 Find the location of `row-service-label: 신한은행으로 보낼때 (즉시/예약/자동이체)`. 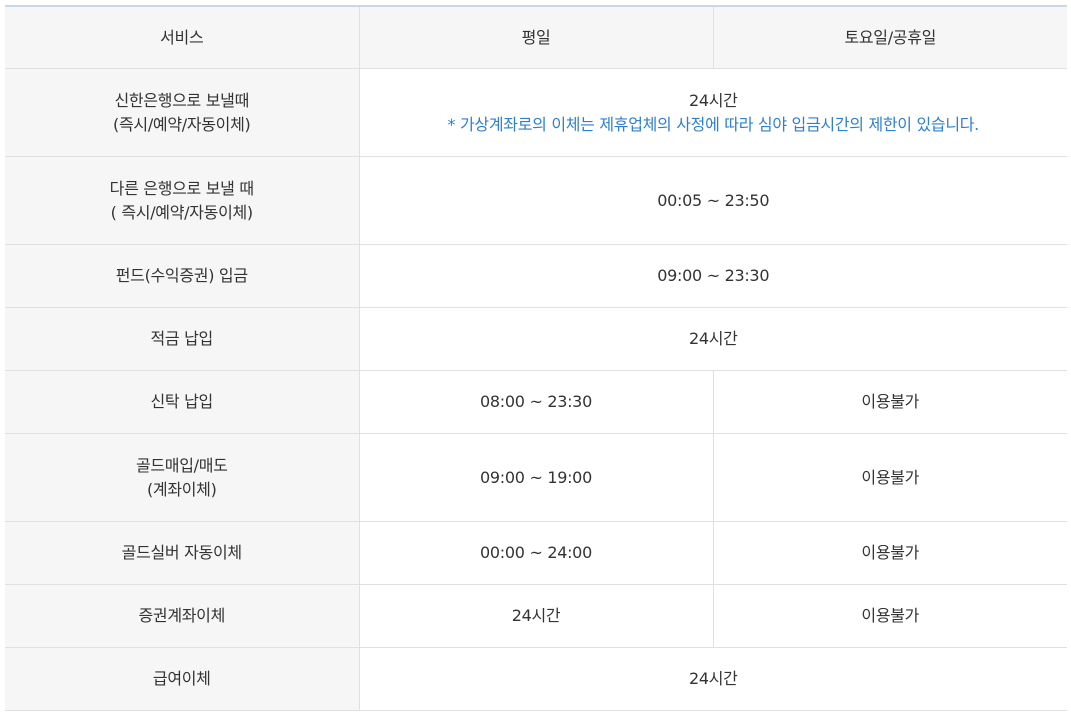

row-service-label: 신한은행으로 보낼때 (즉시/예약/자동이체) is located at coordinates (182, 112).